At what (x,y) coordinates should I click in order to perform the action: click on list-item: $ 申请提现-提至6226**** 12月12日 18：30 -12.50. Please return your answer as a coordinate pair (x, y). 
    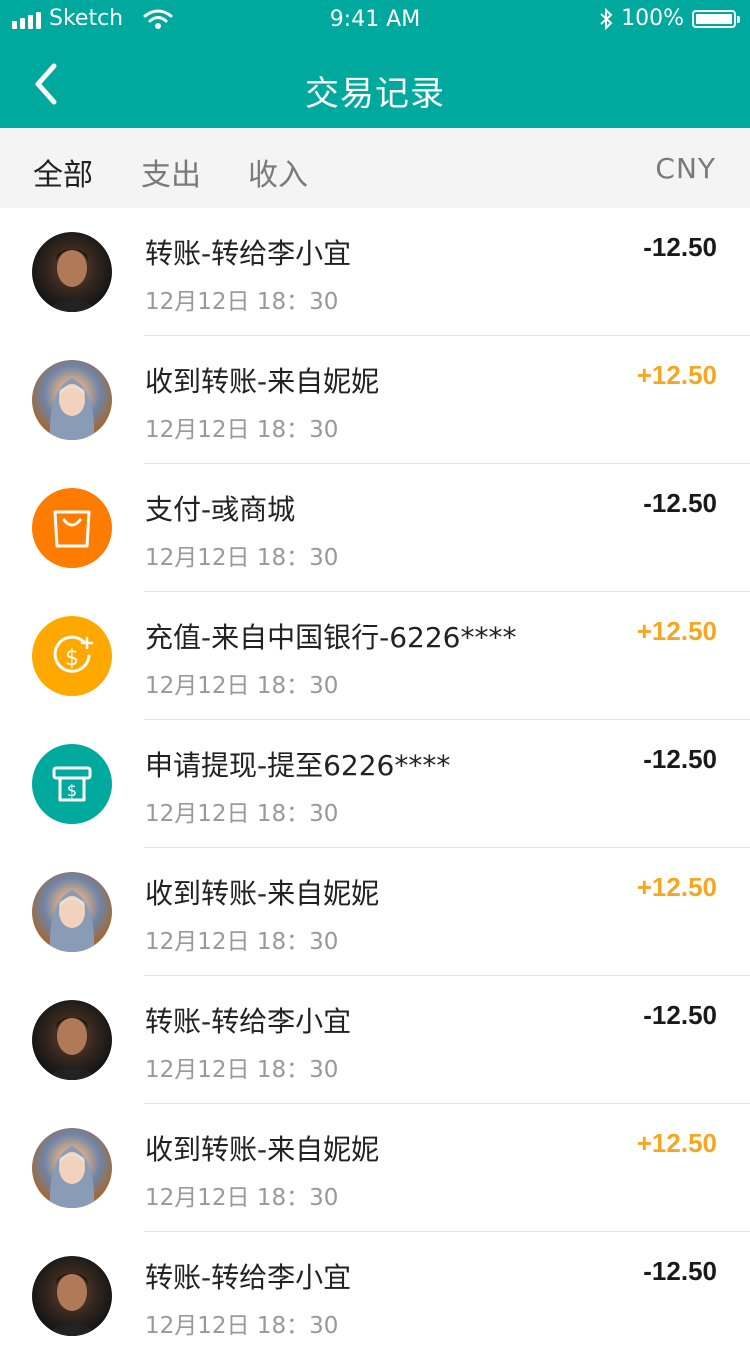
    Looking at the image, I should click on (375, 784).